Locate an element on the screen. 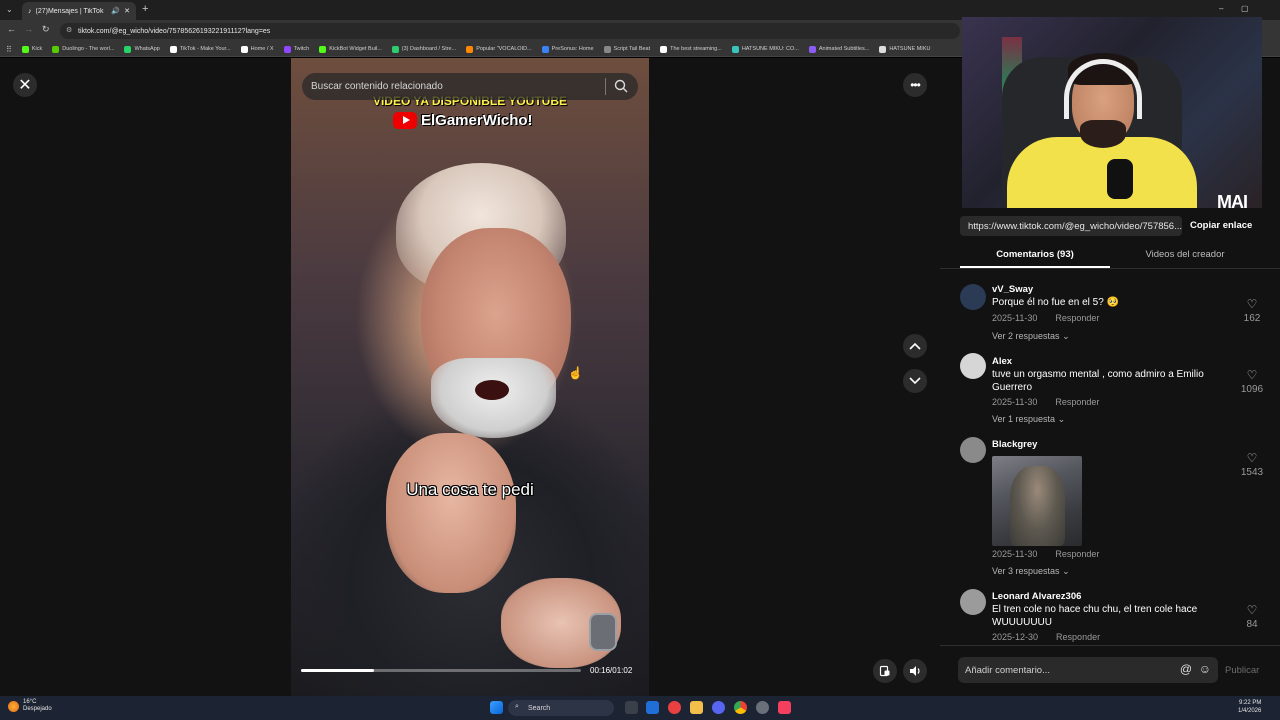 The image size is (1280, 720). new-tab-icon: + is located at coordinates (145, 9).